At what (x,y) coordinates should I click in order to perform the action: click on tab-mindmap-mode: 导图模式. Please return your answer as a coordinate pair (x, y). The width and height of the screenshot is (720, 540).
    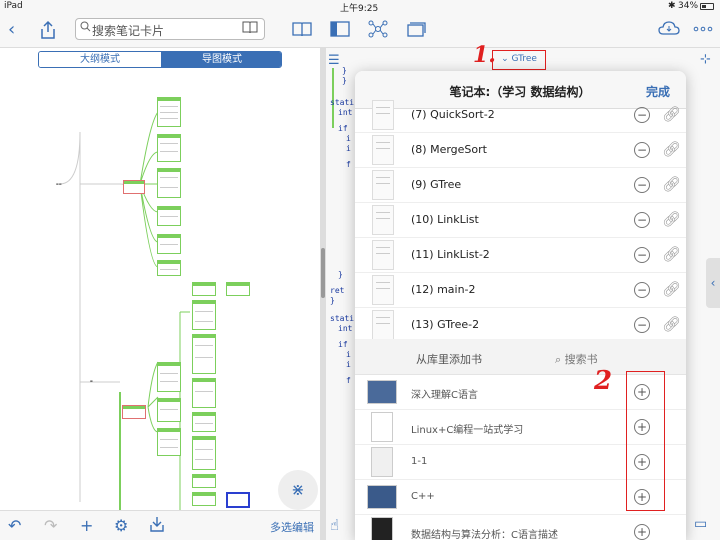
    Looking at the image, I should click on (221, 59).